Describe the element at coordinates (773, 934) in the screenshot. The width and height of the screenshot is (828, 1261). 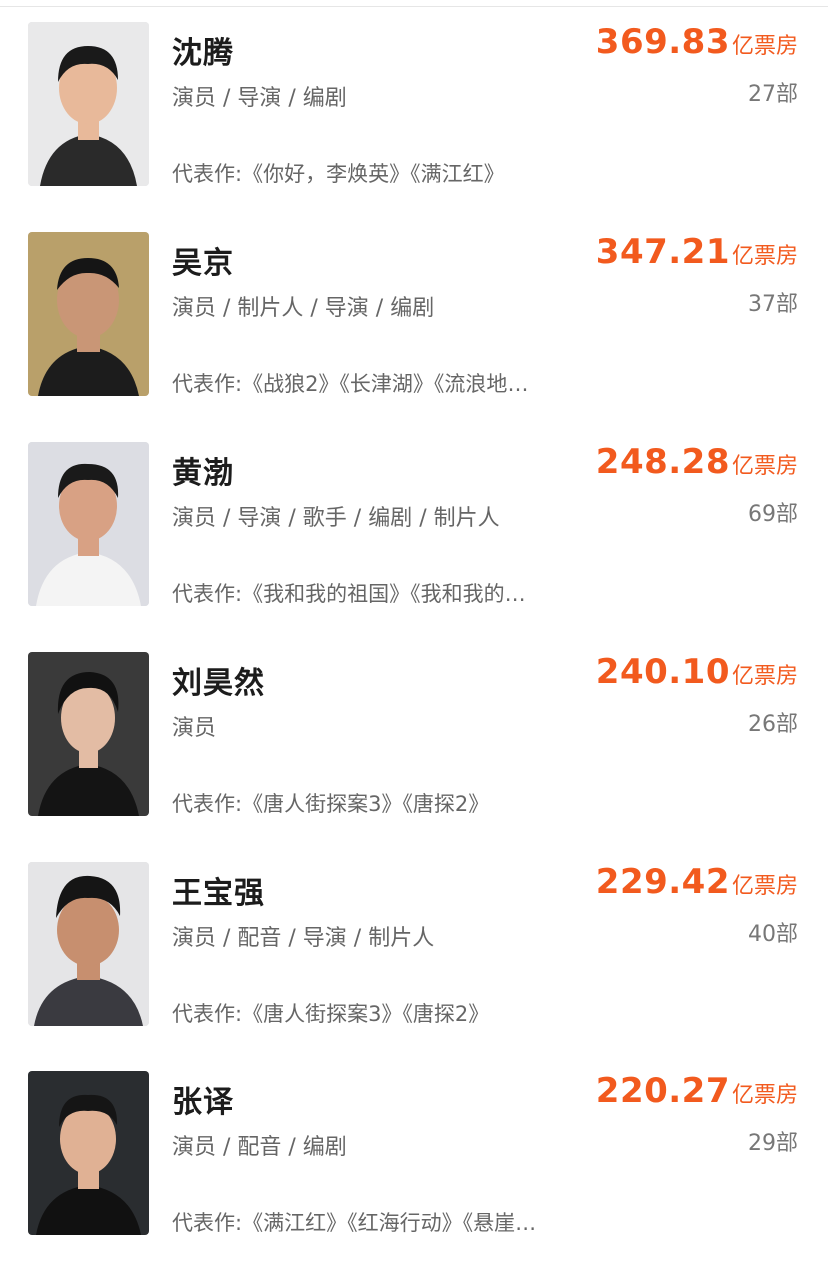
I see `film-count: 40部` at that location.